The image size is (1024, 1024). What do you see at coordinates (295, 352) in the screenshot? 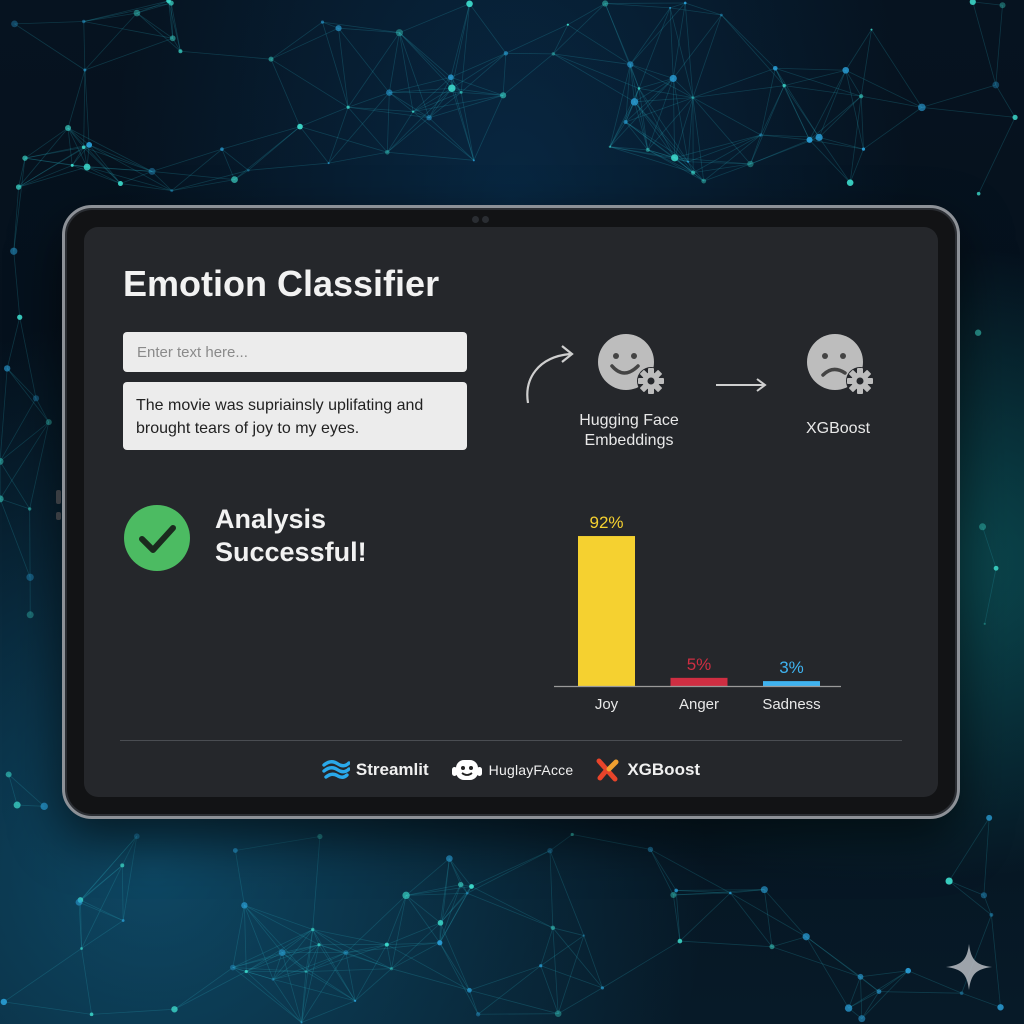
I see `text-input` at bounding box center [295, 352].